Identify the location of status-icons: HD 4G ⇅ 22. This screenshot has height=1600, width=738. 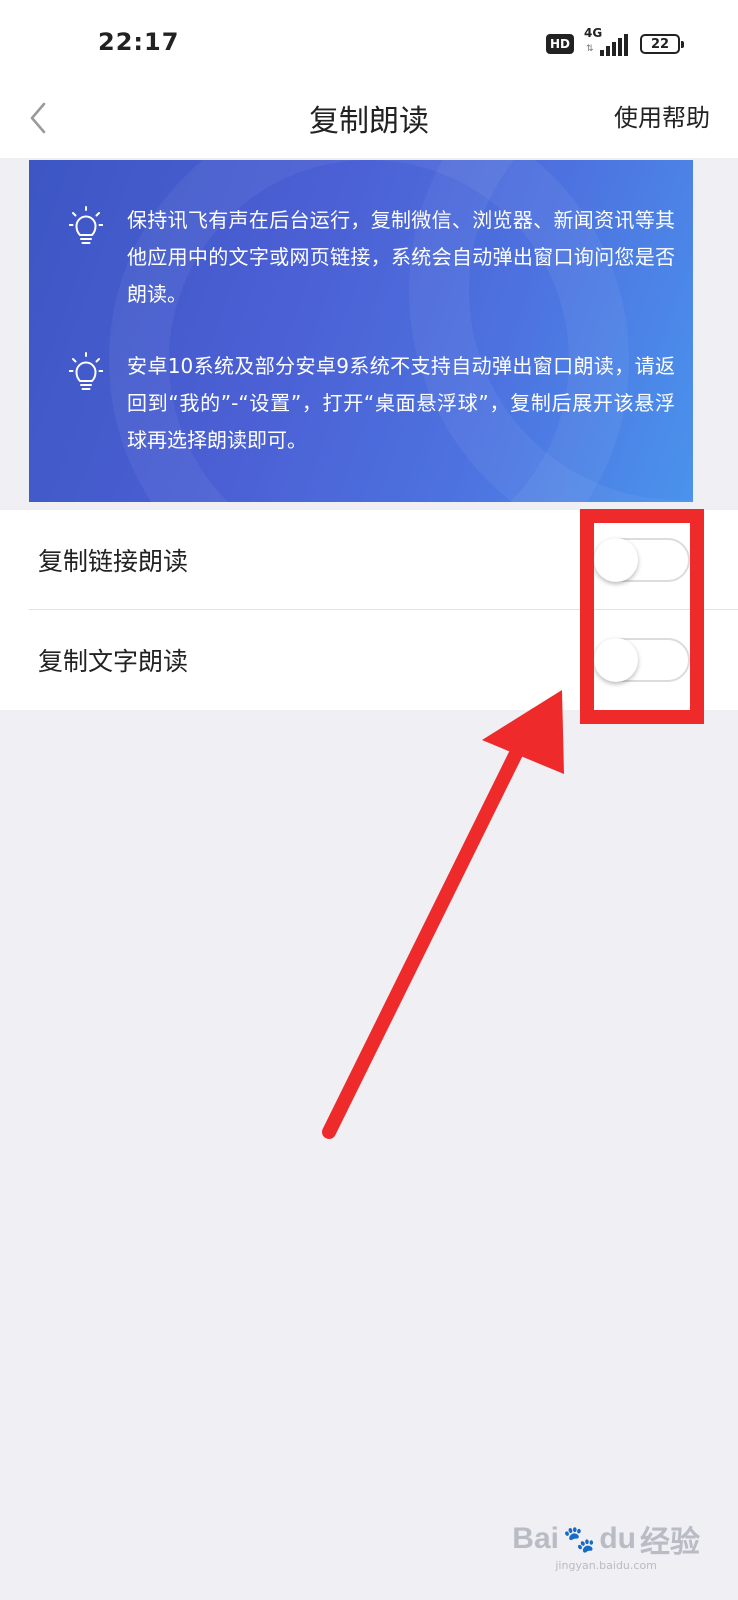
(614, 42).